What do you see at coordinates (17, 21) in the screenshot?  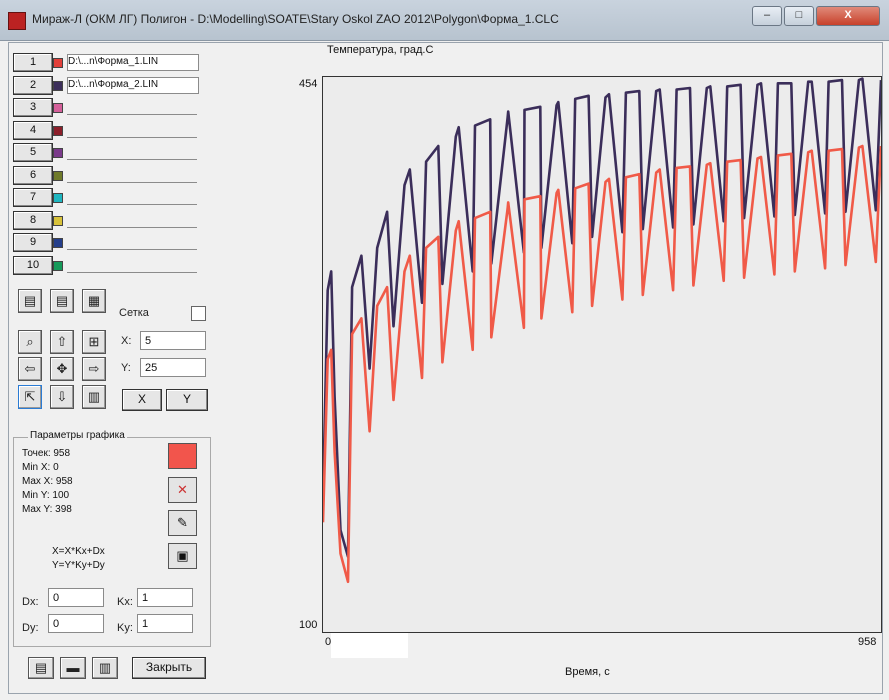 I see `app-icon` at bounding box center [17, 21].